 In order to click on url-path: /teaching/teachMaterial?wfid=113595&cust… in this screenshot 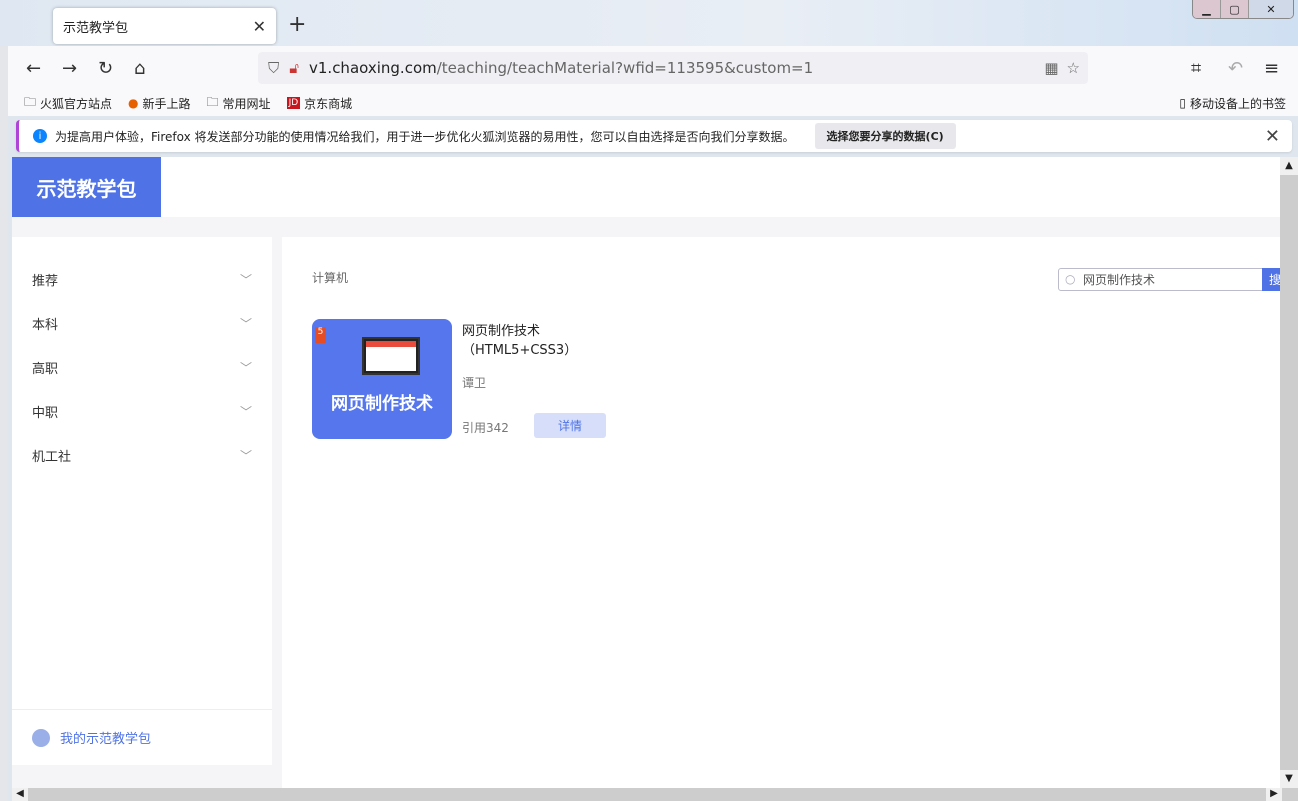, I will do `click(625, 68)`.